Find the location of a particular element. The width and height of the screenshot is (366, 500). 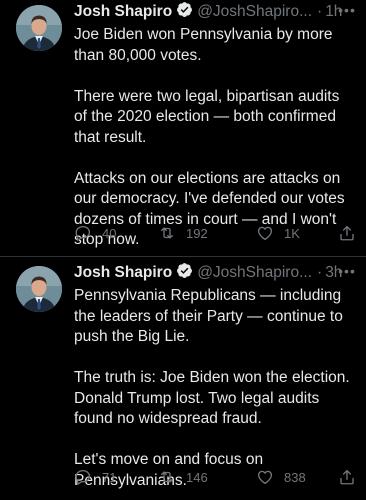

retweet-button: 146 is located at coordinates (183, 477).